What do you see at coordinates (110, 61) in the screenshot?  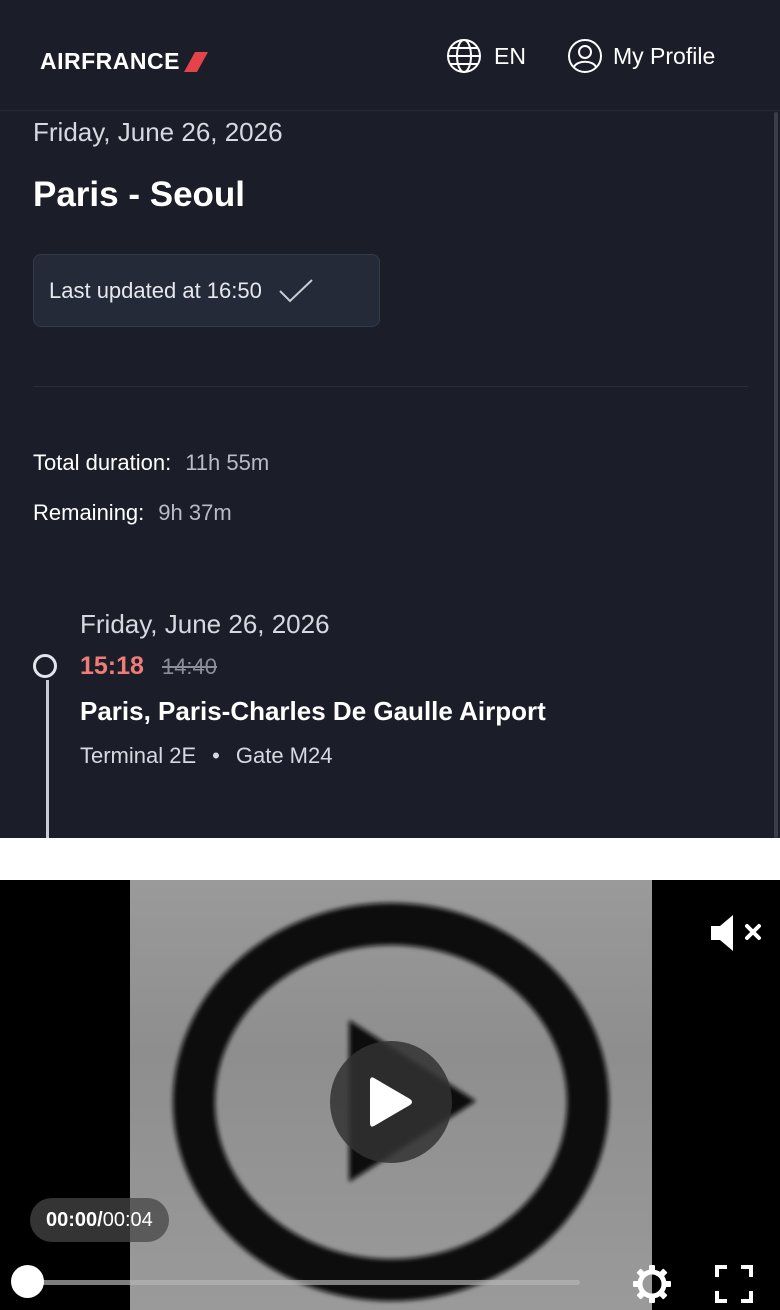 I see `logo-text: AIRFRANCE` at bounding box center [110, 61].